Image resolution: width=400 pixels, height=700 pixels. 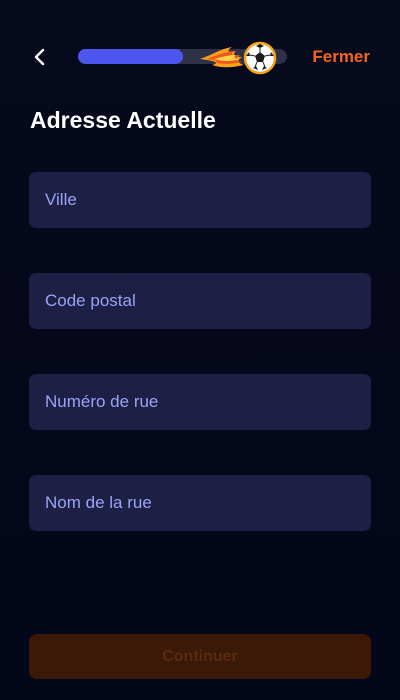 I want to click on continue-button: Continuer, so click(x=200, y=656).